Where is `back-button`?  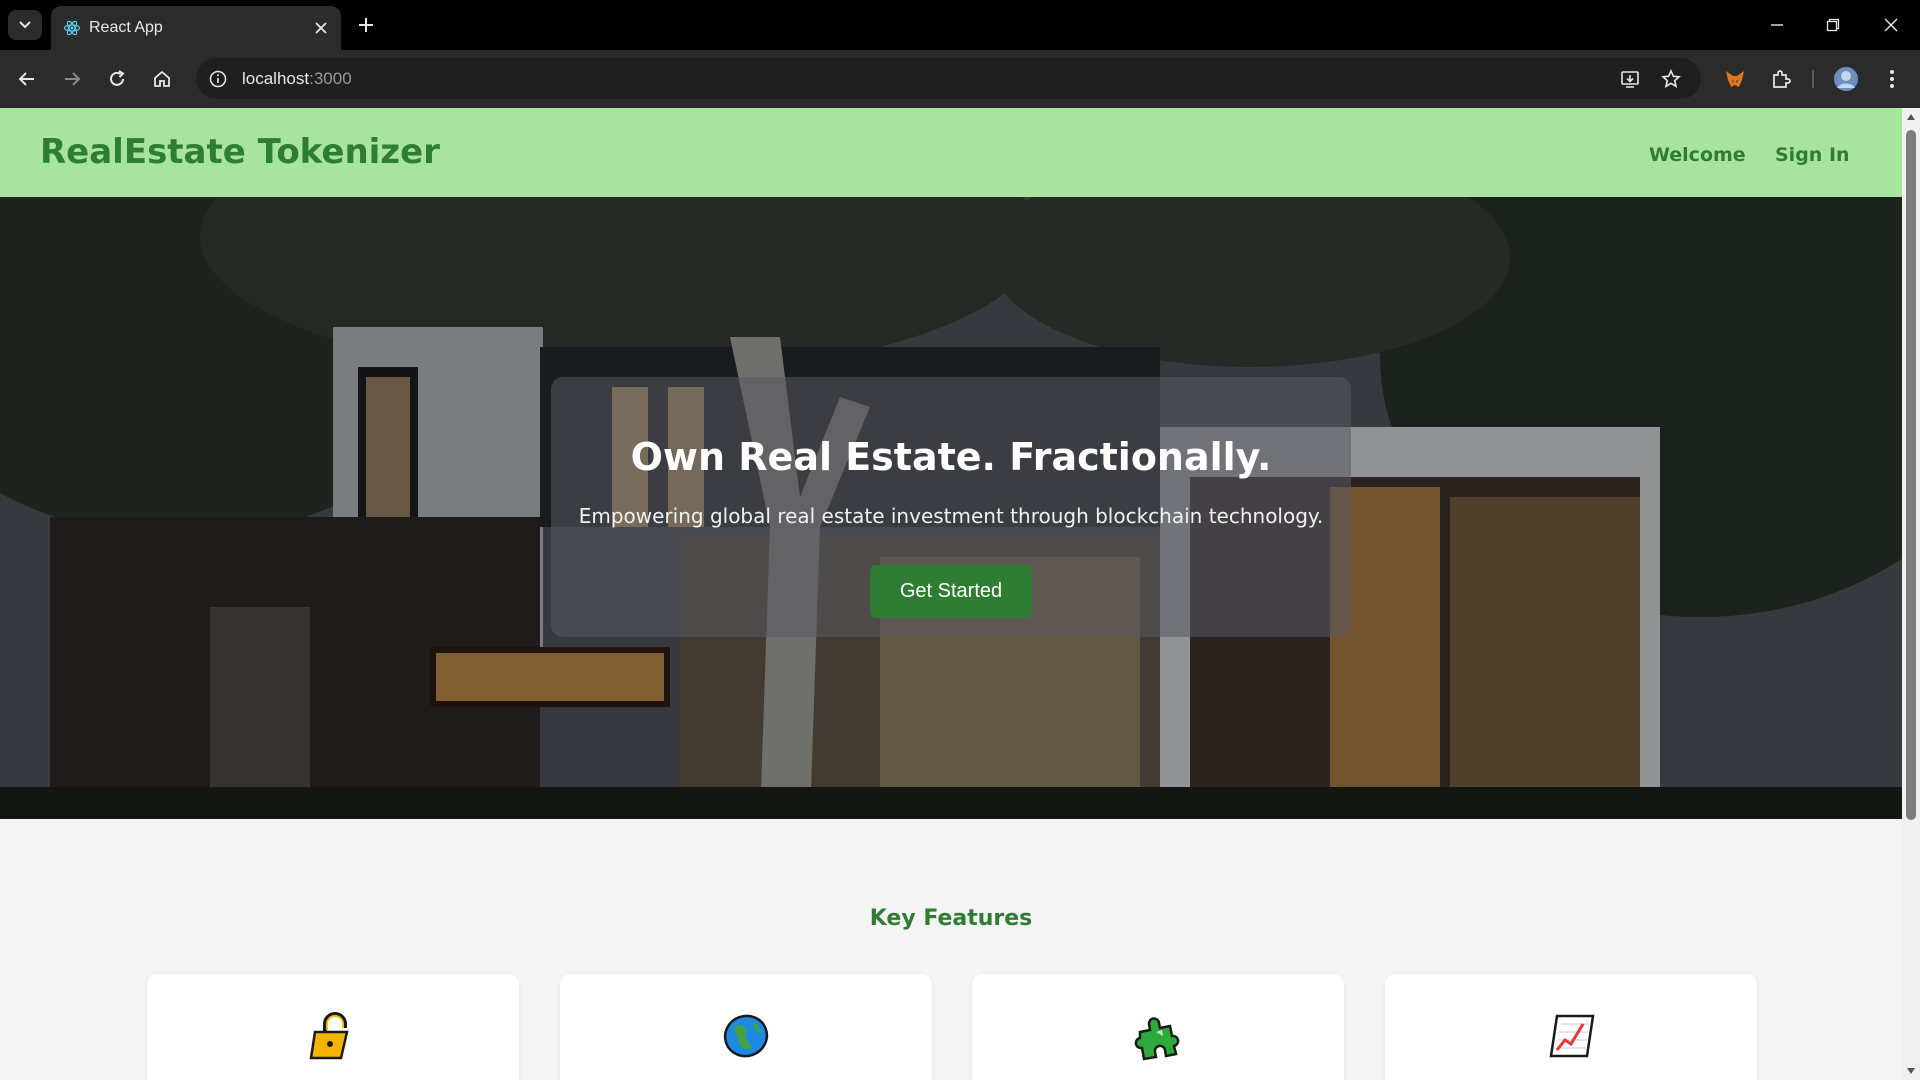
back-button is located at coordinates (27, 79).